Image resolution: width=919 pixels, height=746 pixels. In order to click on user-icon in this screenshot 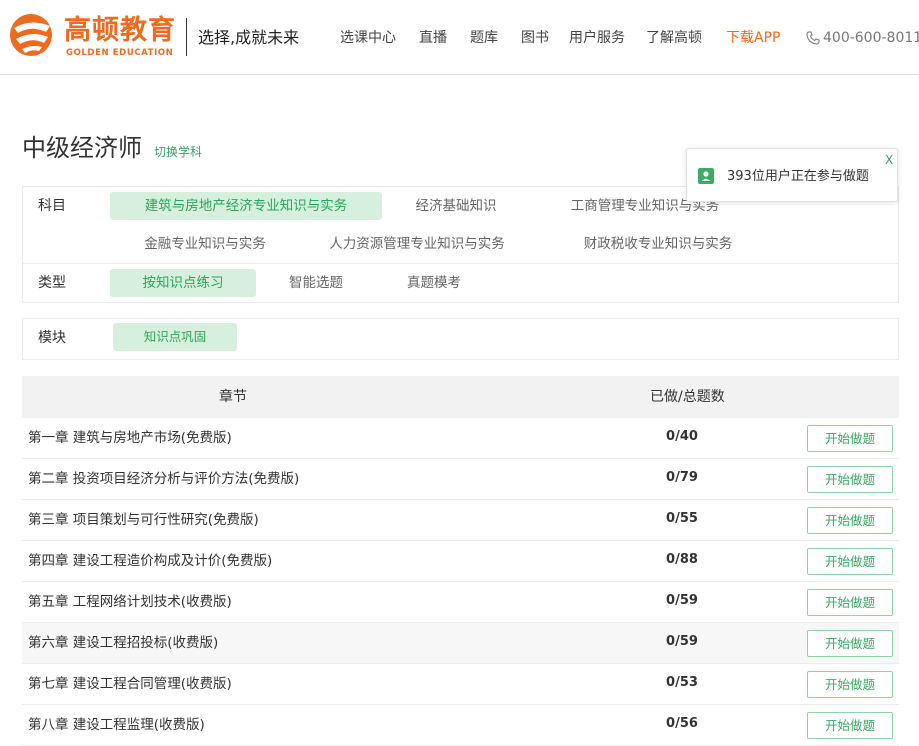, I will do `click(706, 176)`.